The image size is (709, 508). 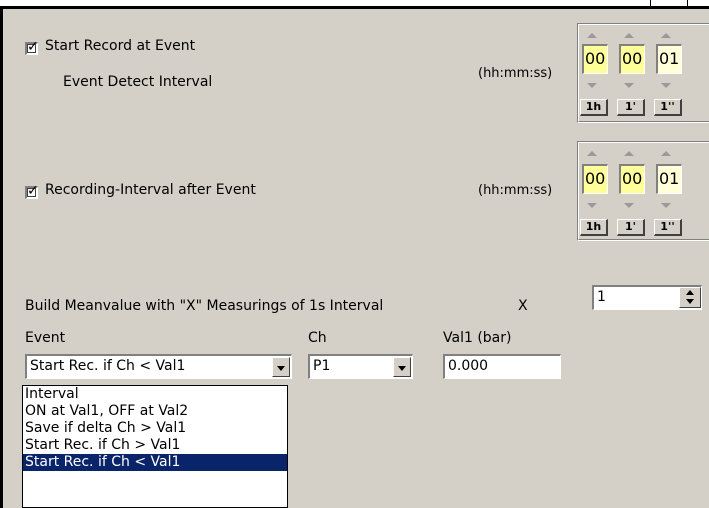 I want to click on meanvalue-value: 1, so click(x=601, y=297).